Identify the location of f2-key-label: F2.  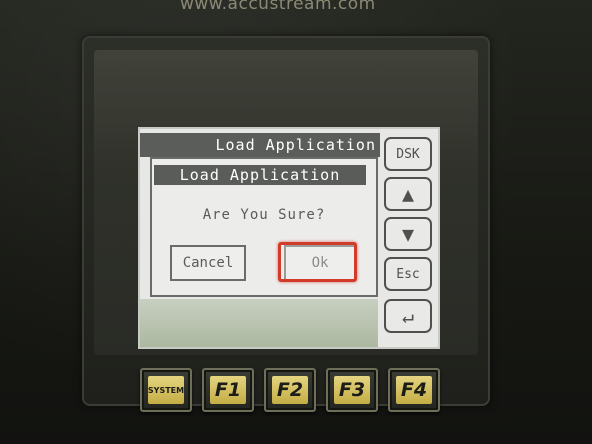
(290, 390).